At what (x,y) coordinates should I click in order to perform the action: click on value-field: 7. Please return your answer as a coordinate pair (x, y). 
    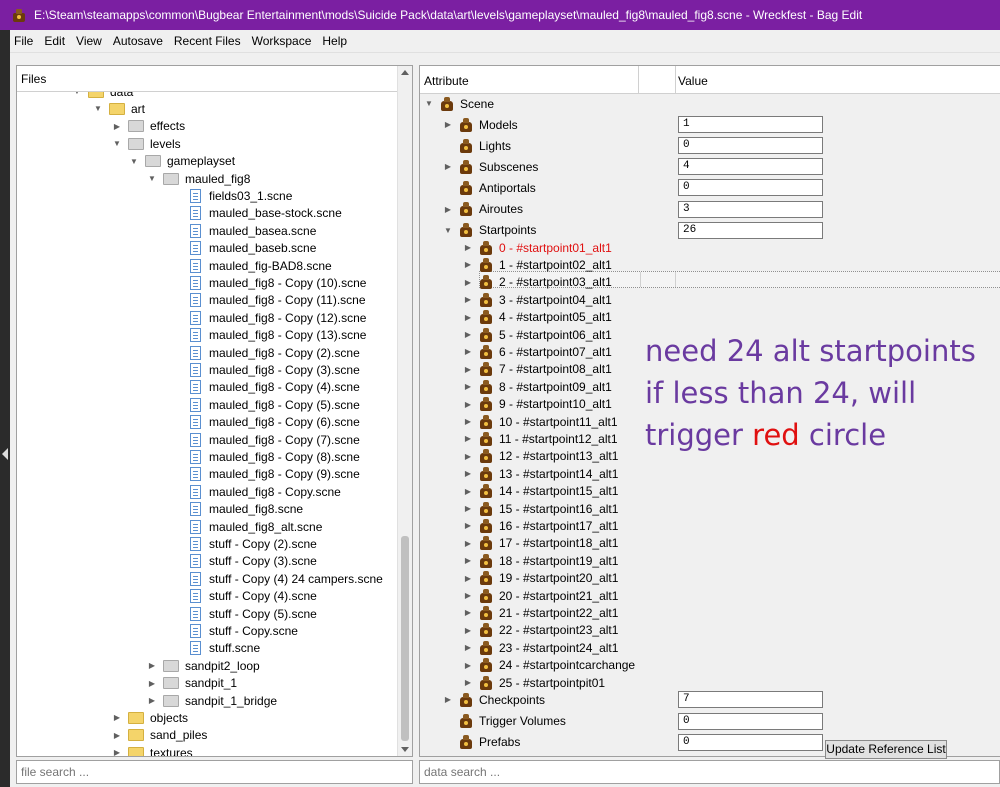
    Looking at the image, I should click on (750, 700).